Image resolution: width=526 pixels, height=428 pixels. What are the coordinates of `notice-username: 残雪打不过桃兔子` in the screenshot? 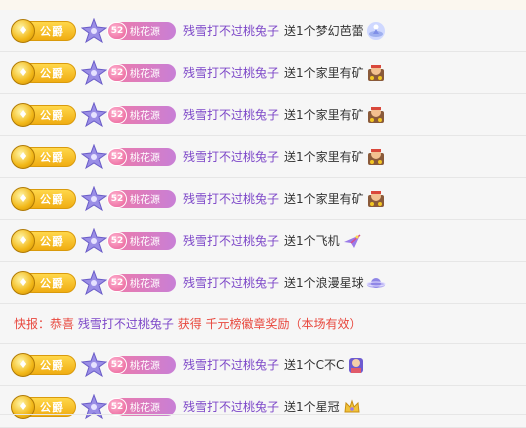 It's located at (126, 324).